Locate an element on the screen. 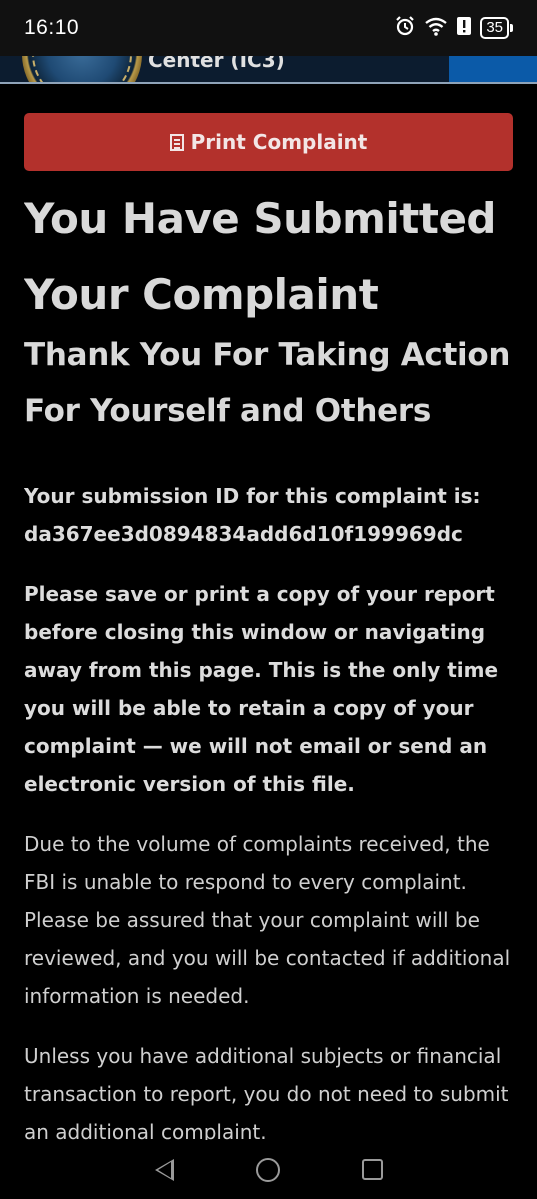 The width and height of the screenshot is (537, 1199). site-header: Center (IC3) is located at coordinates (268, 70).